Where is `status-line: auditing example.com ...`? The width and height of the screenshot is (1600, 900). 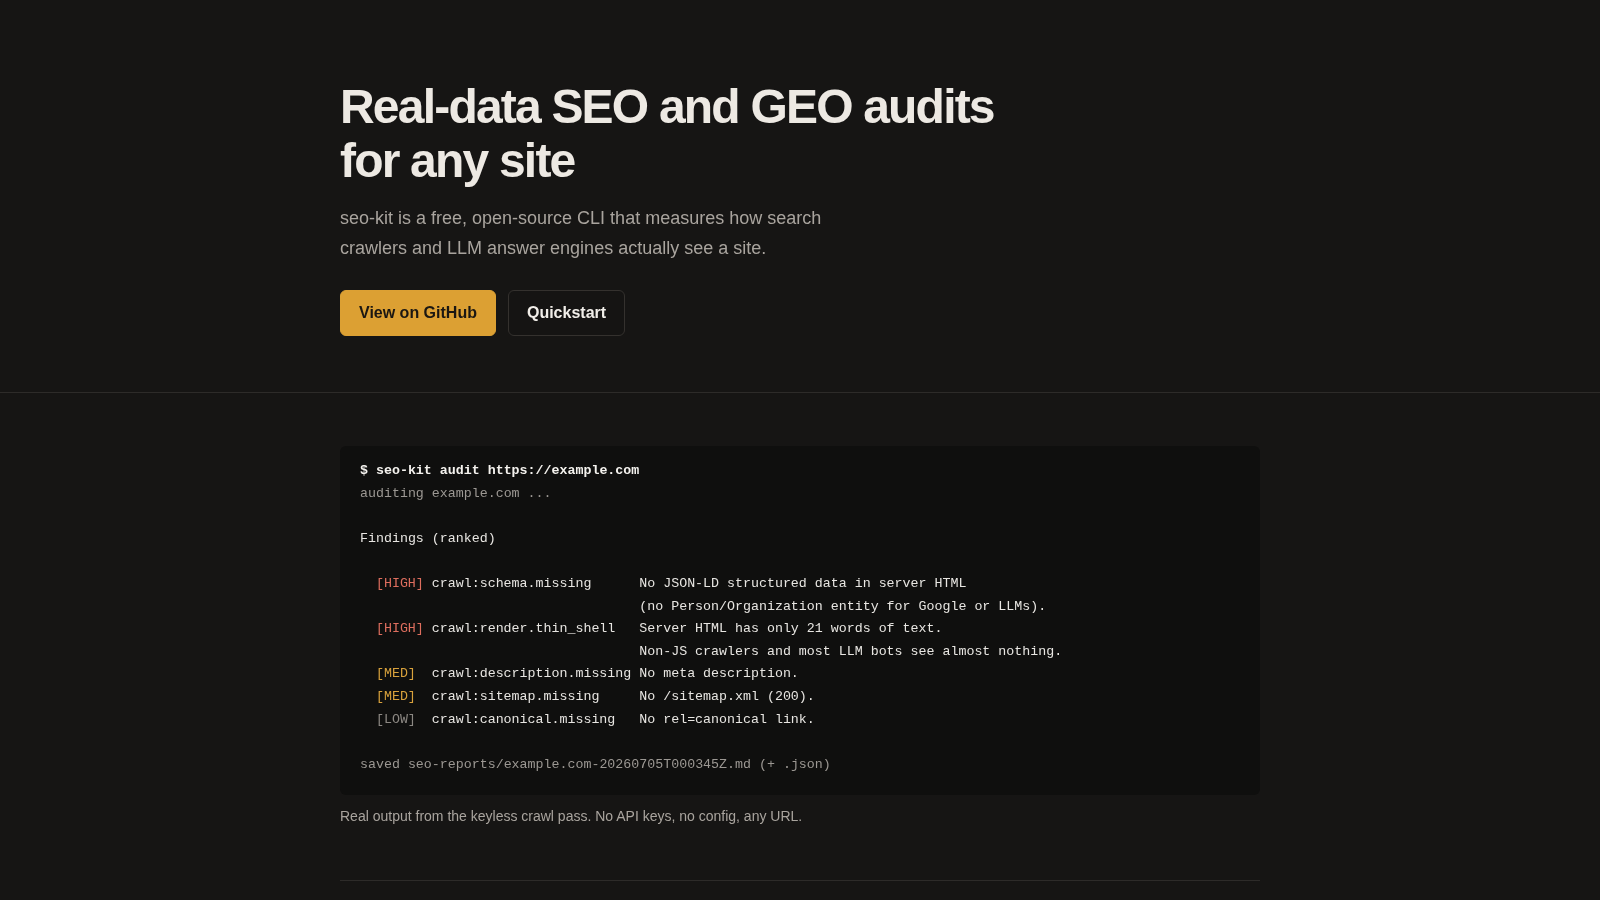
status-line: auditing example.com ... is located at coordinates (456, 493).